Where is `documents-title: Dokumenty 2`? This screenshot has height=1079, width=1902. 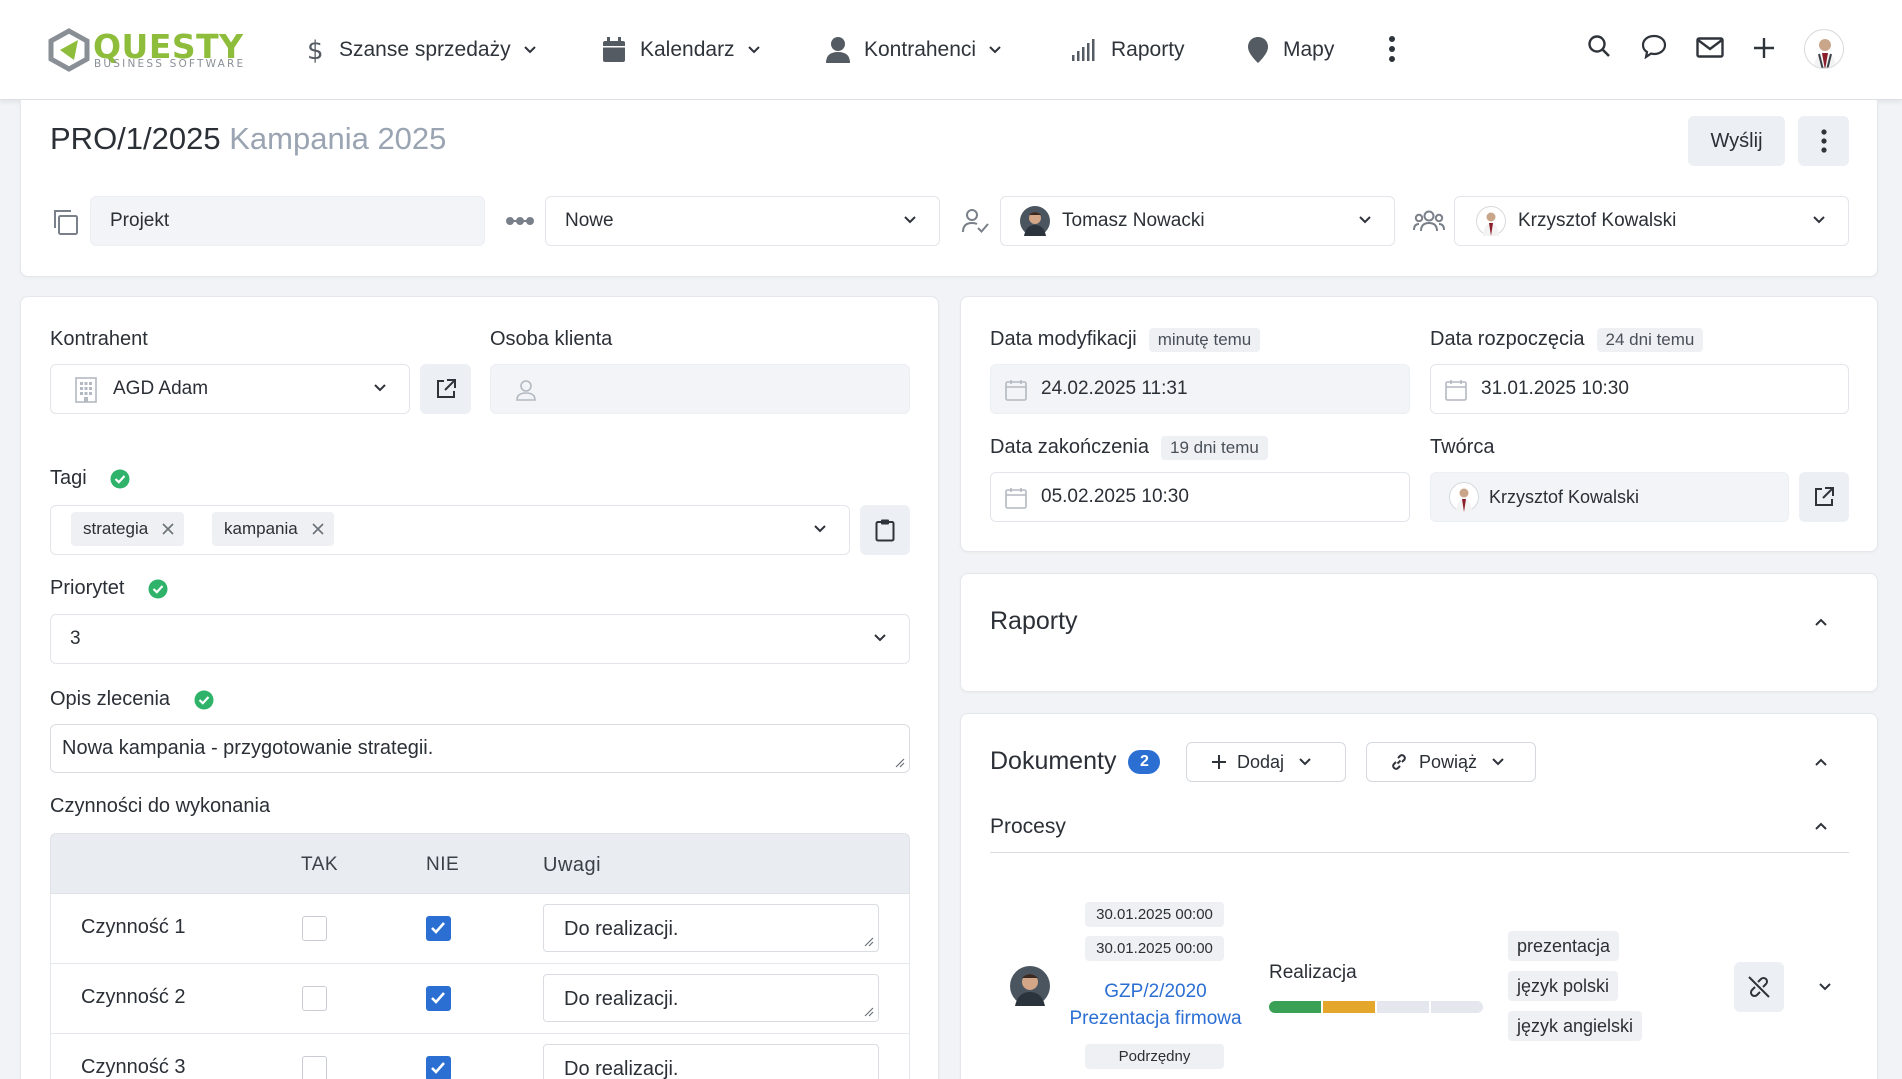 documents-title: Dokumenty 2 is located at coordinates (1075, 761).